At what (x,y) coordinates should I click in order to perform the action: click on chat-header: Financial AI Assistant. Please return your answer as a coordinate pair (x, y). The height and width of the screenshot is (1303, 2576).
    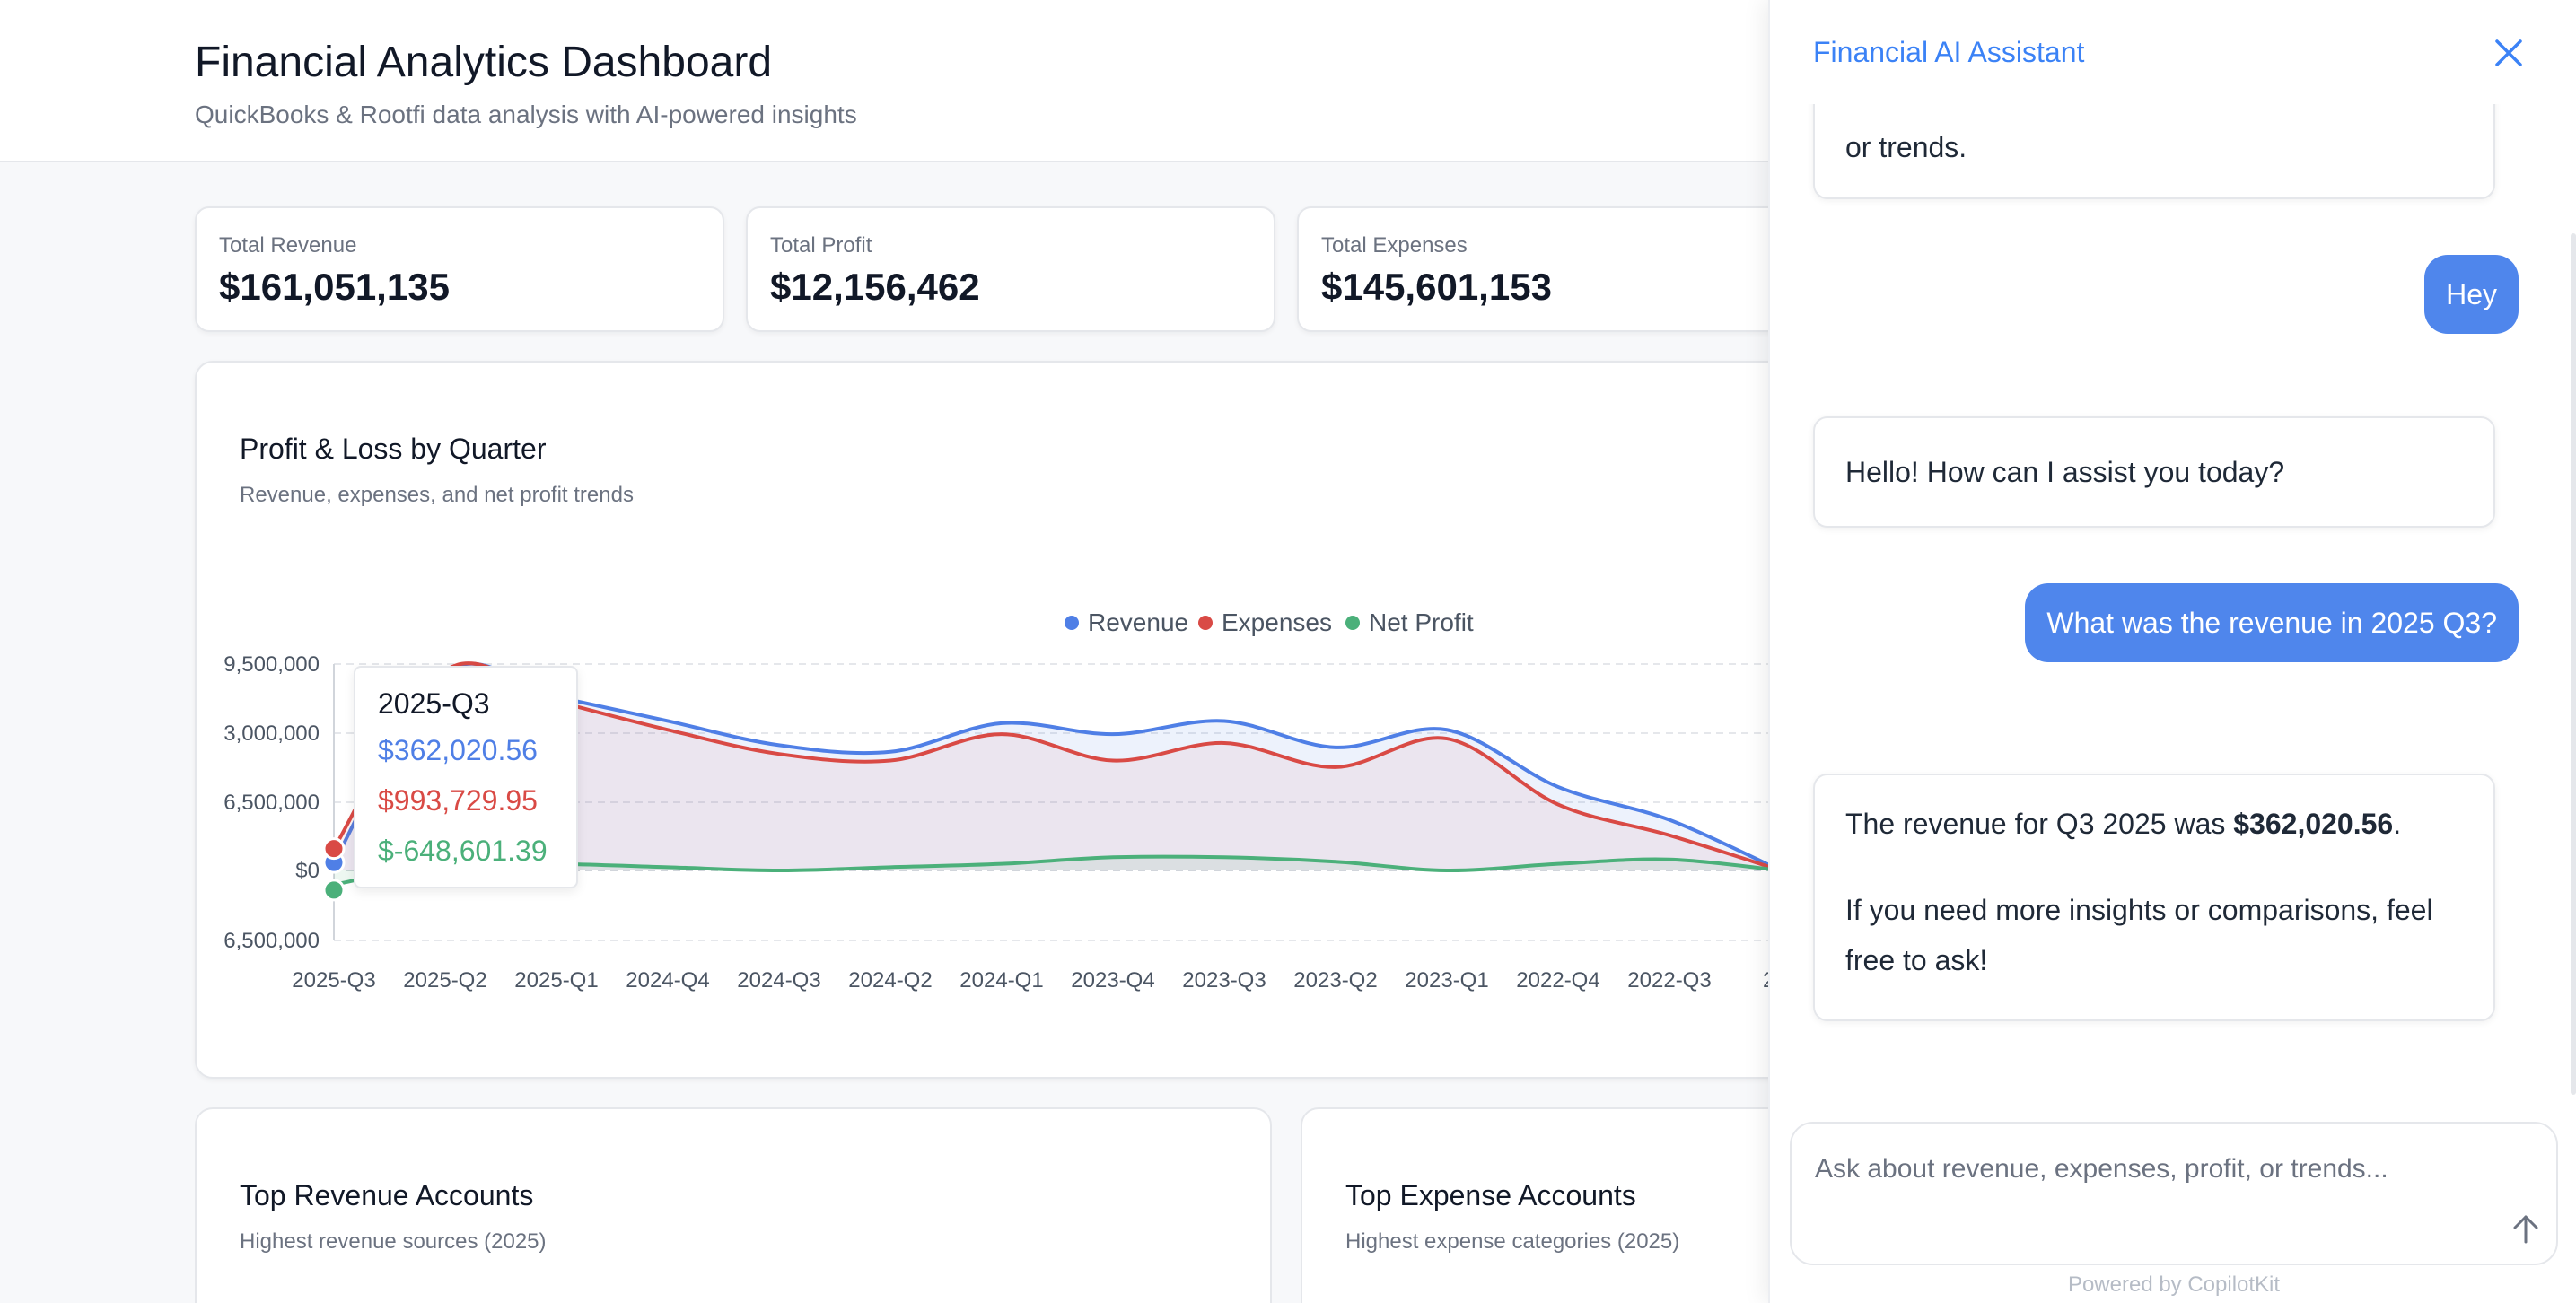
    Looking at the image, I should click on (2173, 52).